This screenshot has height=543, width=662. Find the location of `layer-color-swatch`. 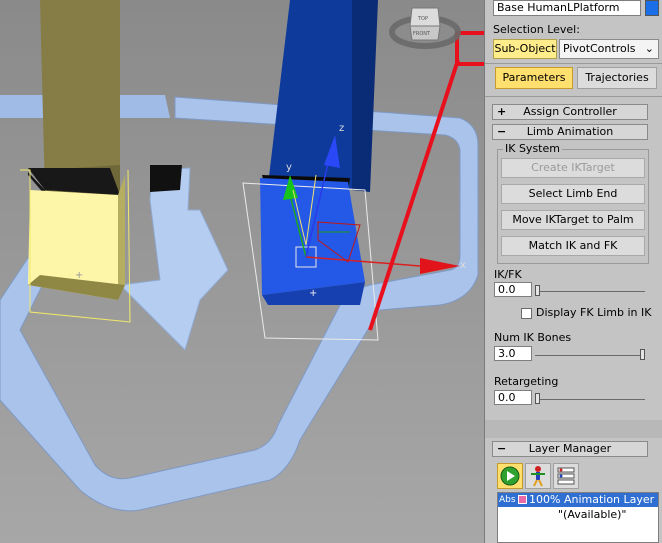

layer-color-swatch is located at coordinates (522, 499).